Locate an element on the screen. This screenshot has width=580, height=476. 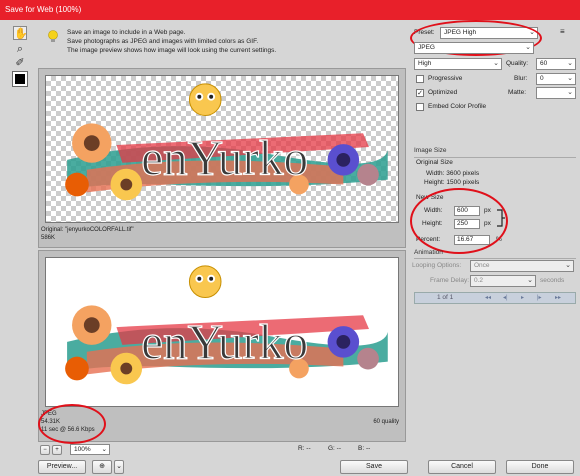
panel-menu-icon: ≡ is located at coordinates (562, 32).